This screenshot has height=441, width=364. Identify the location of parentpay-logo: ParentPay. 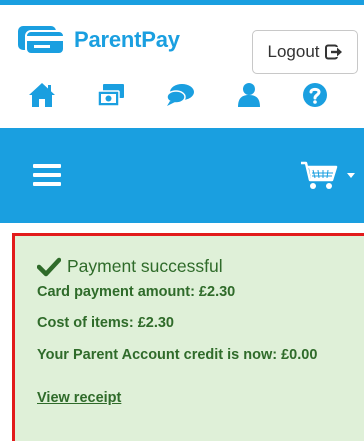
(98, 40).